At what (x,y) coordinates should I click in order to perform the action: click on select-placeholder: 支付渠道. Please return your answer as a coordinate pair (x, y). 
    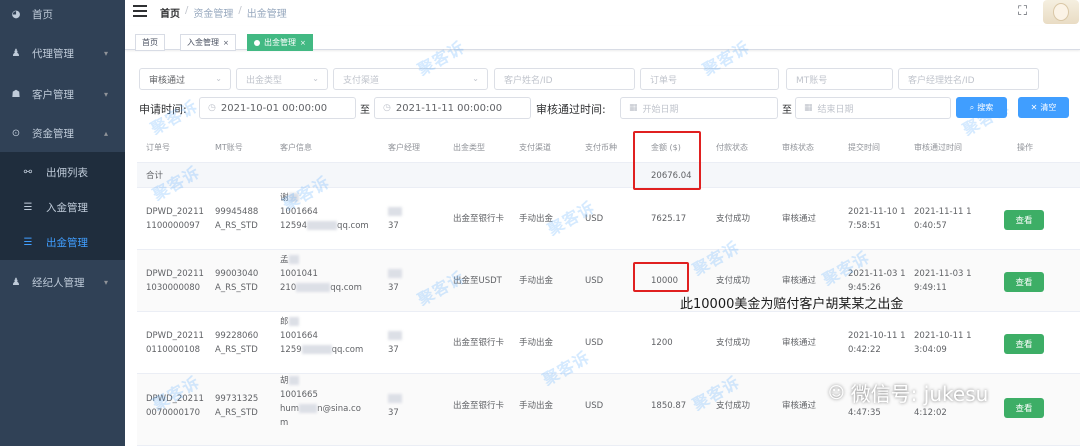
    Looking at the image, I should click on (361, 80).